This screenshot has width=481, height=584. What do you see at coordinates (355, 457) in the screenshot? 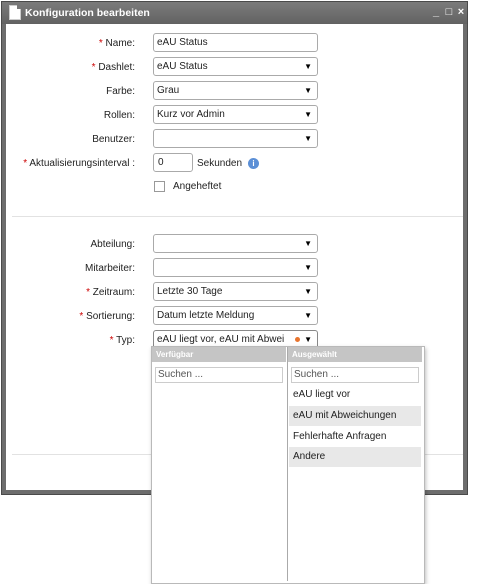
I see `selected-item: Andere` at bounding box center [355, 457].